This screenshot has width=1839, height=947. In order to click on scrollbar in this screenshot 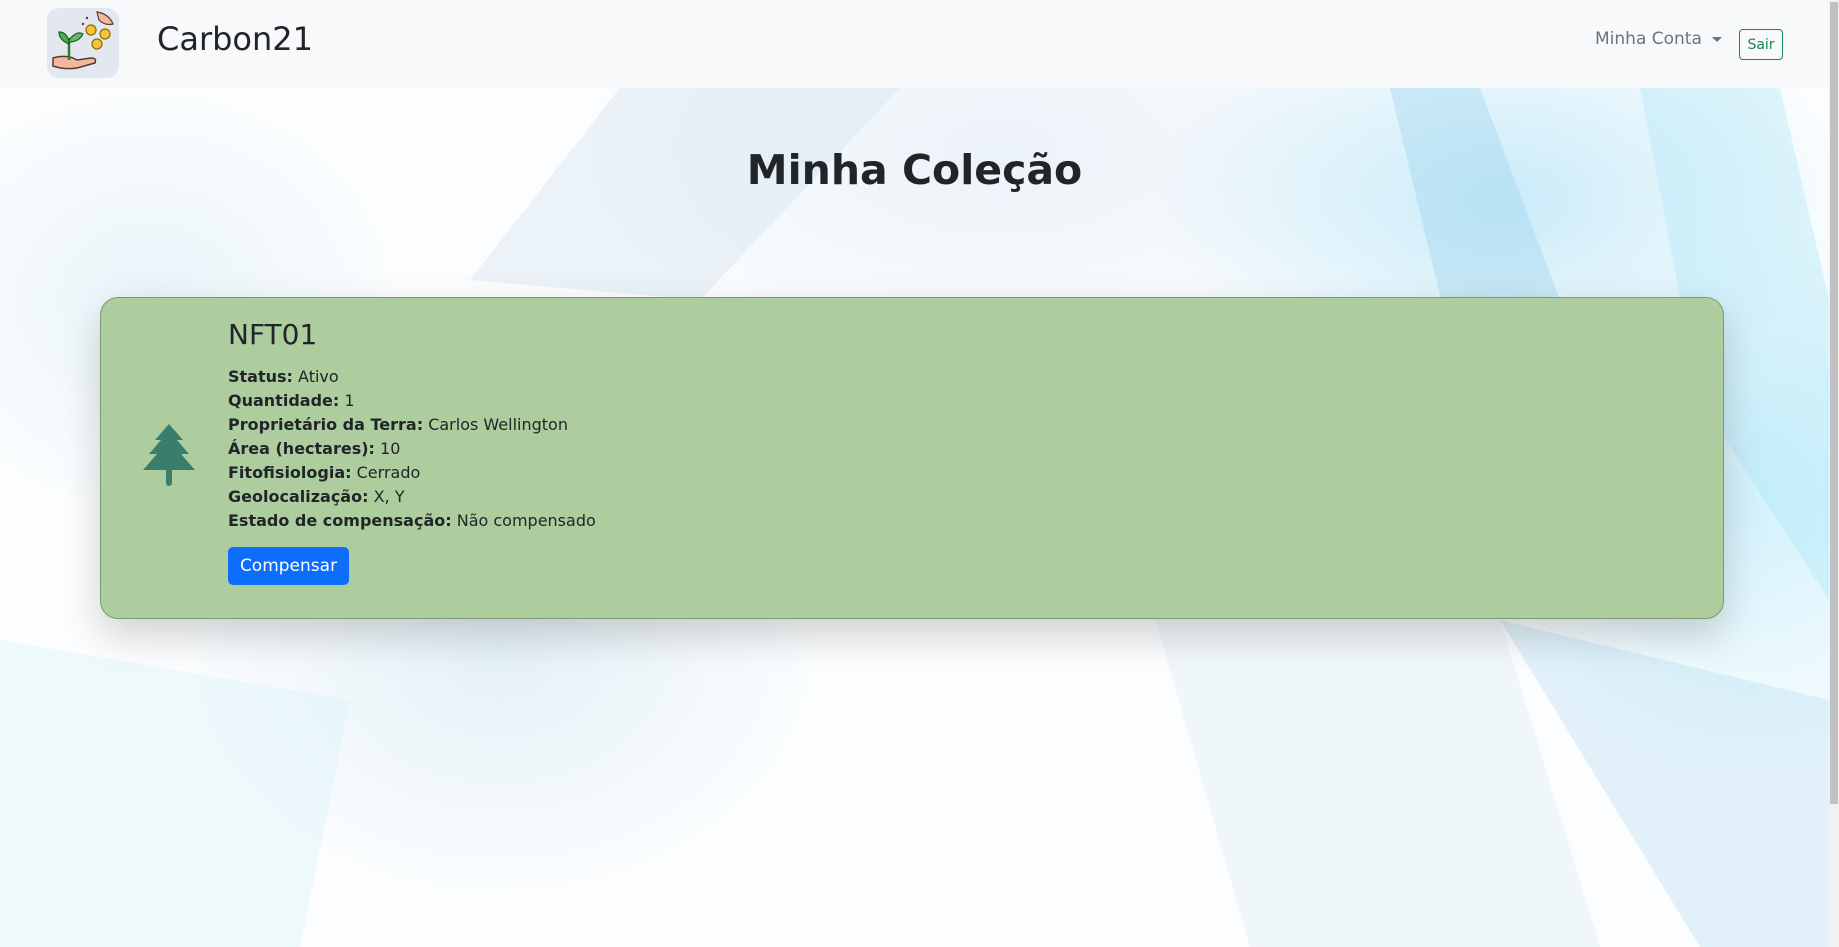, I will do `click(1834, 473)`.